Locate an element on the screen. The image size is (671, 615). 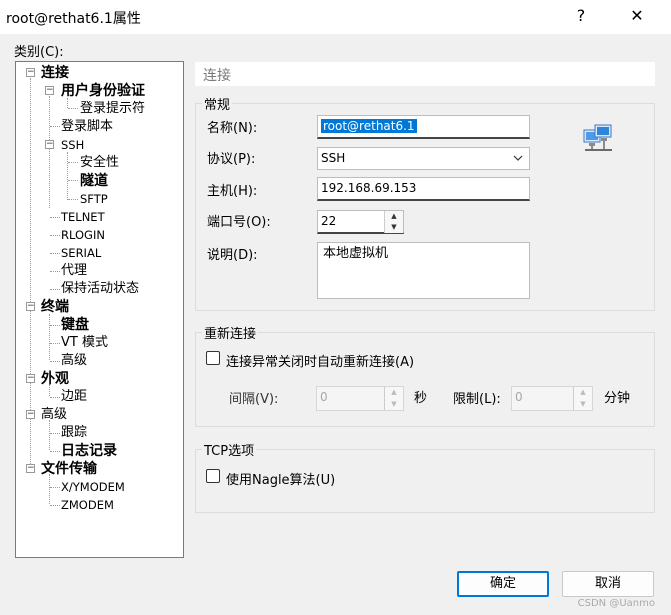
tree-item-vt-mode: VT 模式 is located at coordinates (84, 343).